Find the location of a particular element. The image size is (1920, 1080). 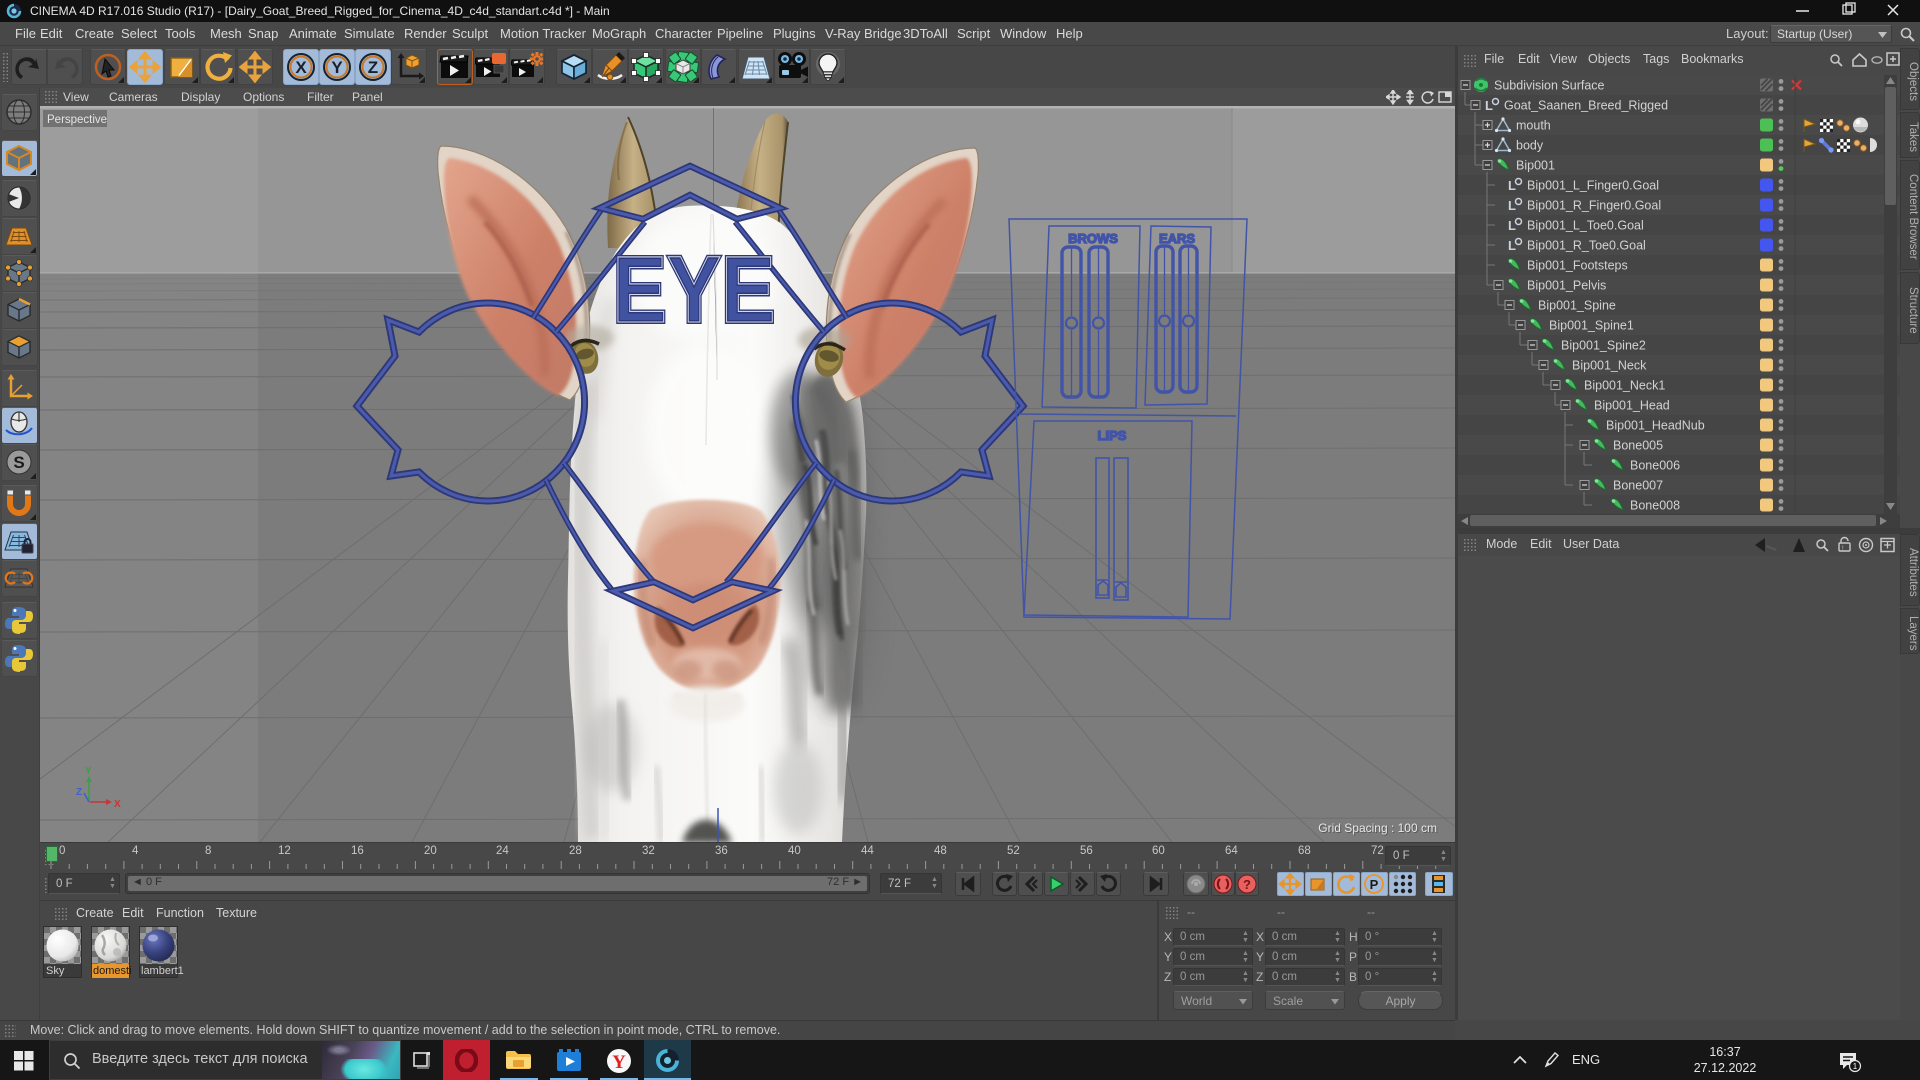

svg-text: mouth is located at coordinates (1533, 126).